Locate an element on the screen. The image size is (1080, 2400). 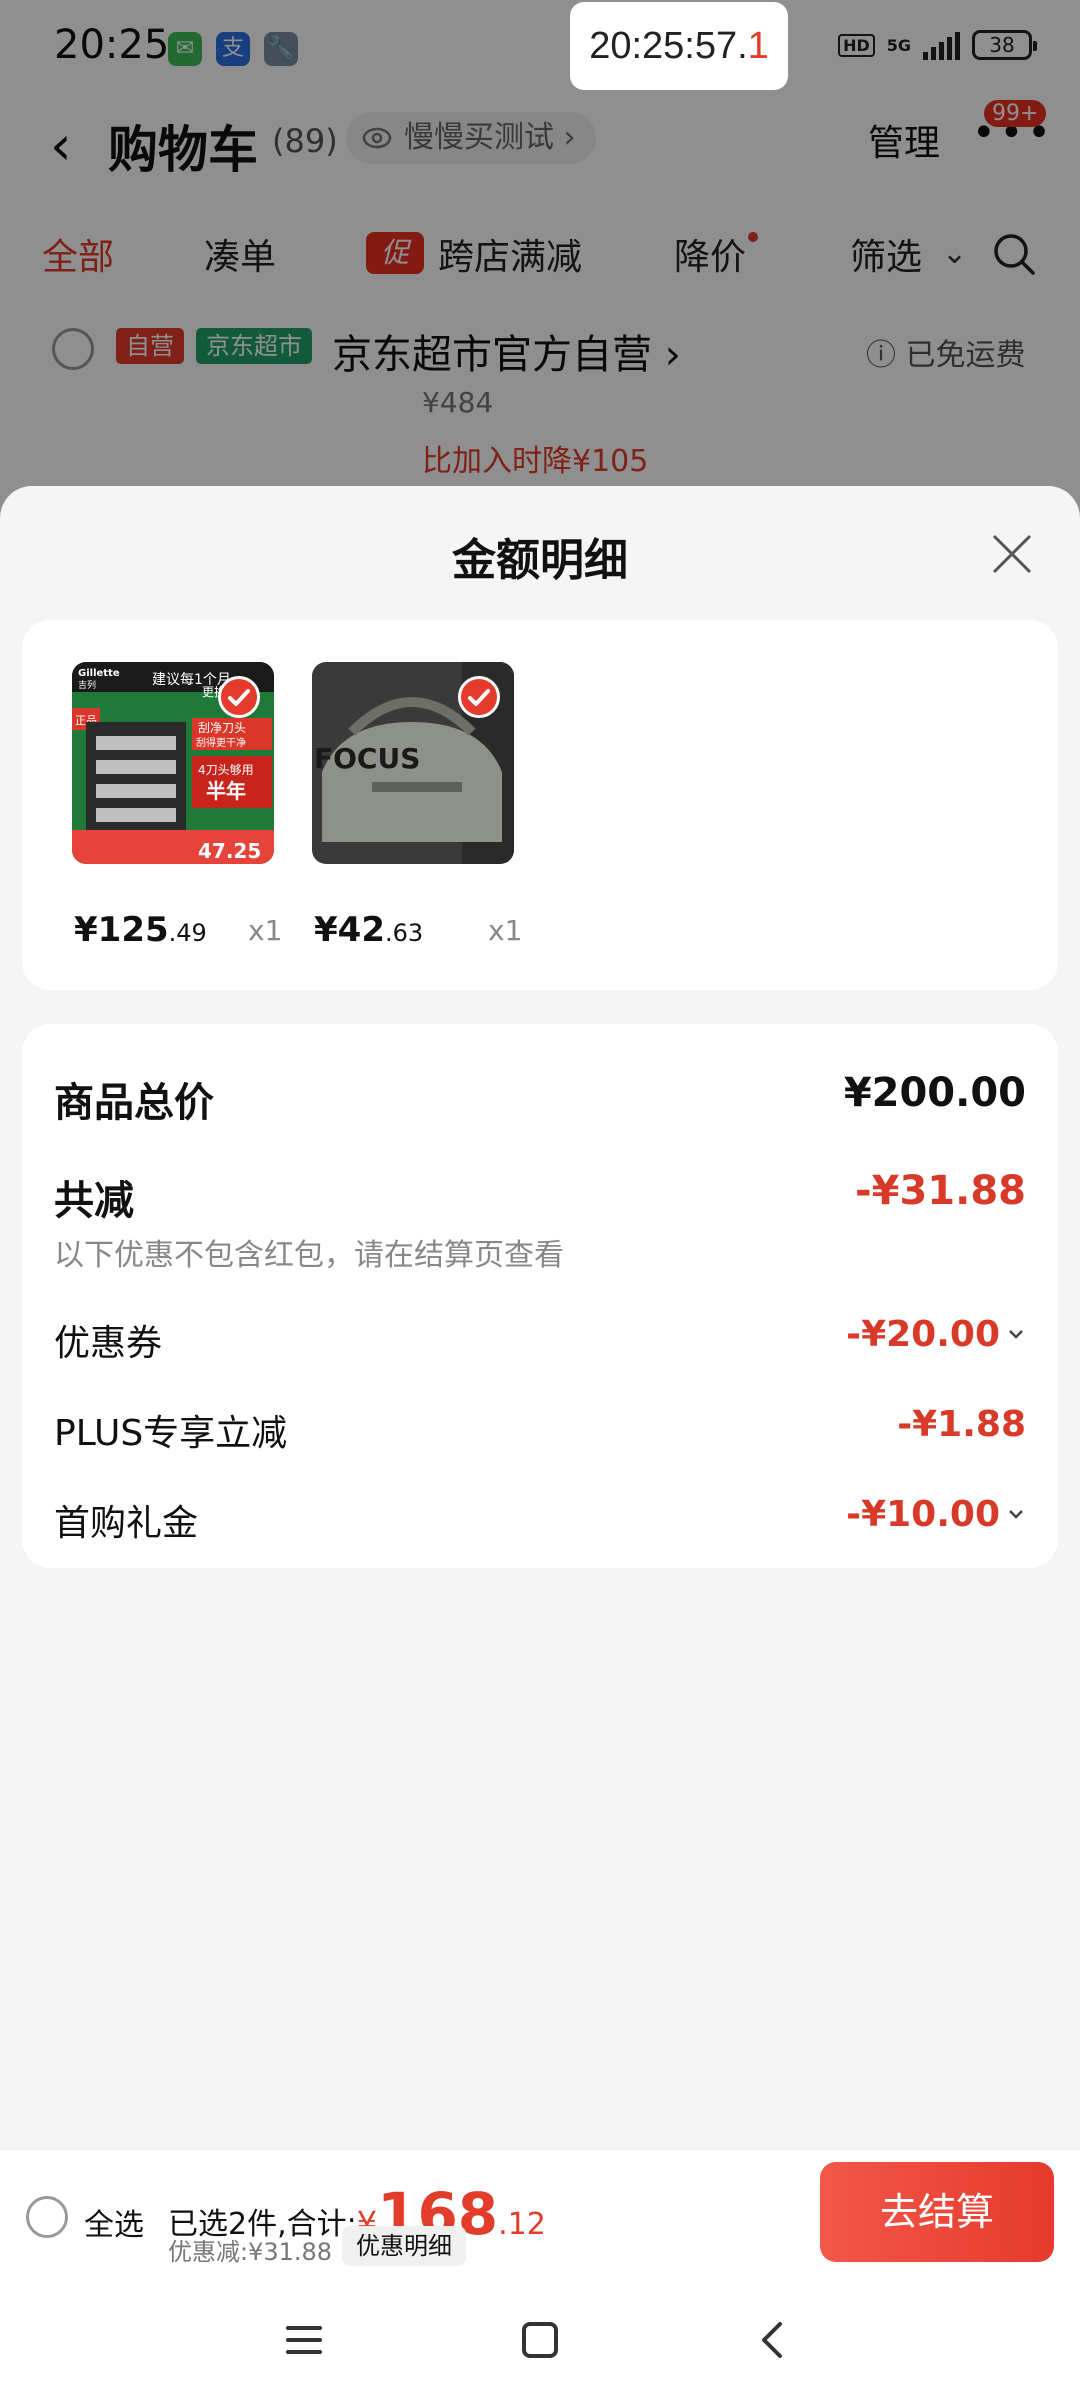
discount-note: 以下优惠不包含红包，请在结算页查看 is located at coordinates (309, 1255).